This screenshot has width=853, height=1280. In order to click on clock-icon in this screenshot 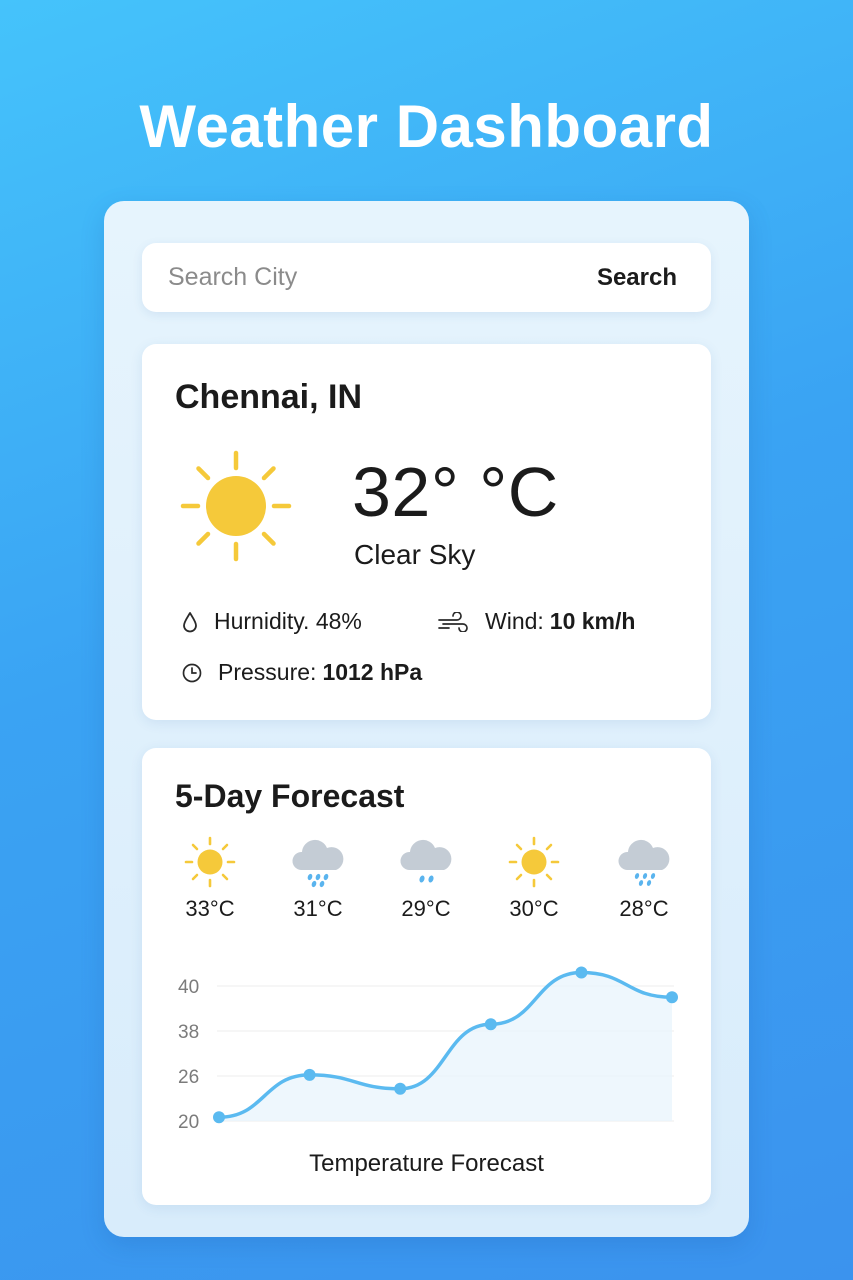, I will do `click(192, 672)`.